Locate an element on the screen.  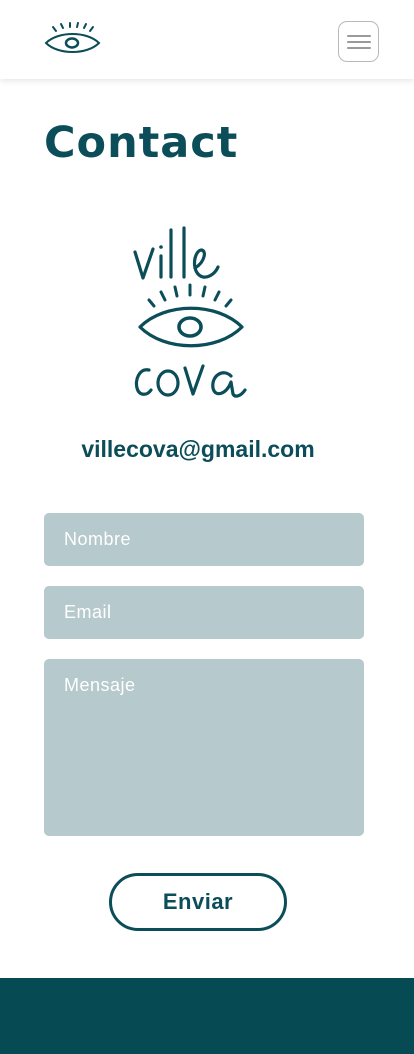
contact-email: villecova@gmail.com is located at coordinates (198, 449).